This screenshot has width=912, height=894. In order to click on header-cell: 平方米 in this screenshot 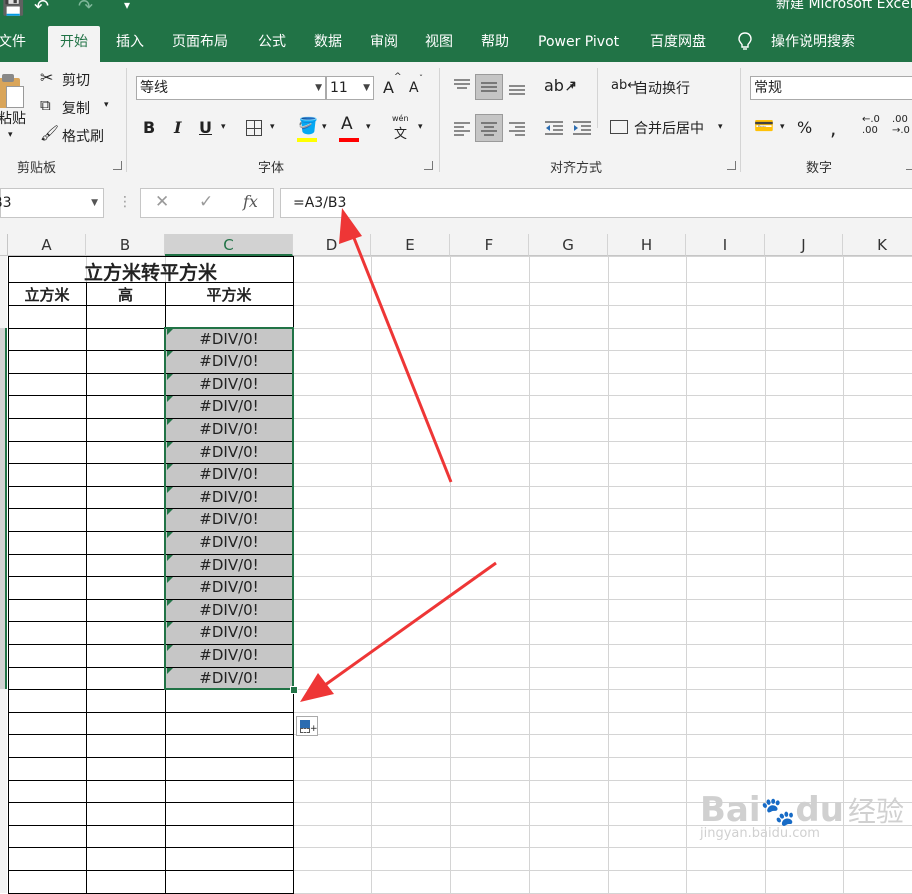, I will do `click(229, 294)`.